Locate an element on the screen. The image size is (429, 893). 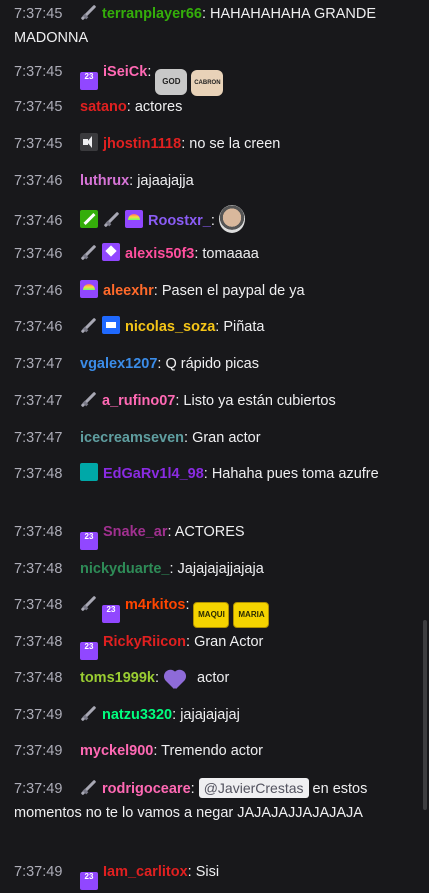
username: vgalex1207 is located at coordinates (118, 364).